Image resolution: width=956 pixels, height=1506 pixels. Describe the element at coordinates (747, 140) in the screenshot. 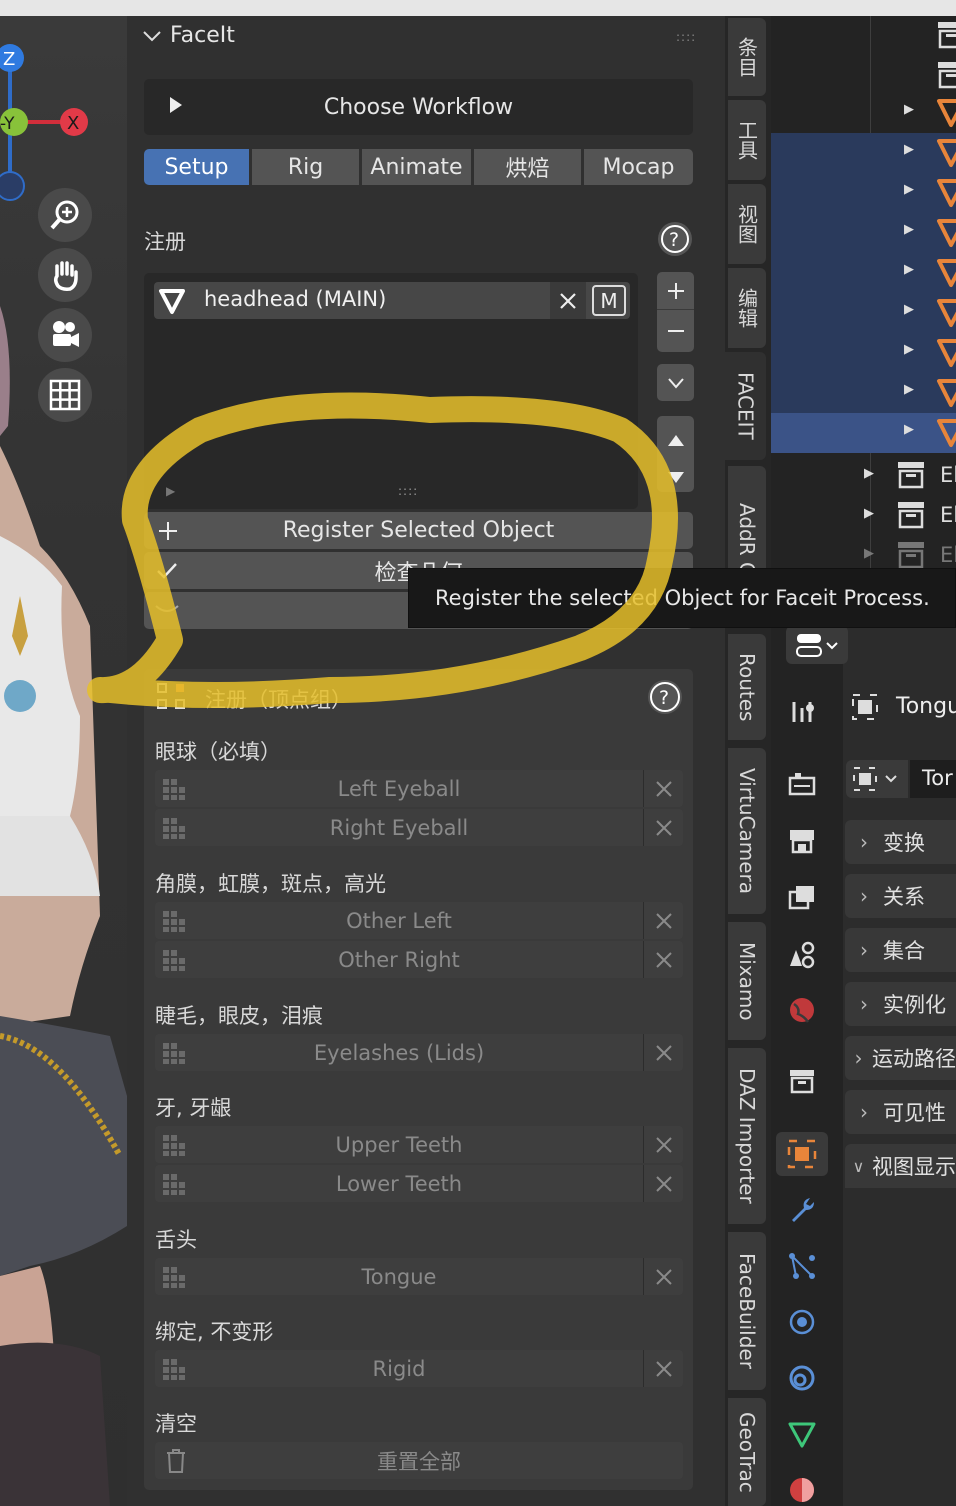

I see `tab-tool: 工具` at that location.